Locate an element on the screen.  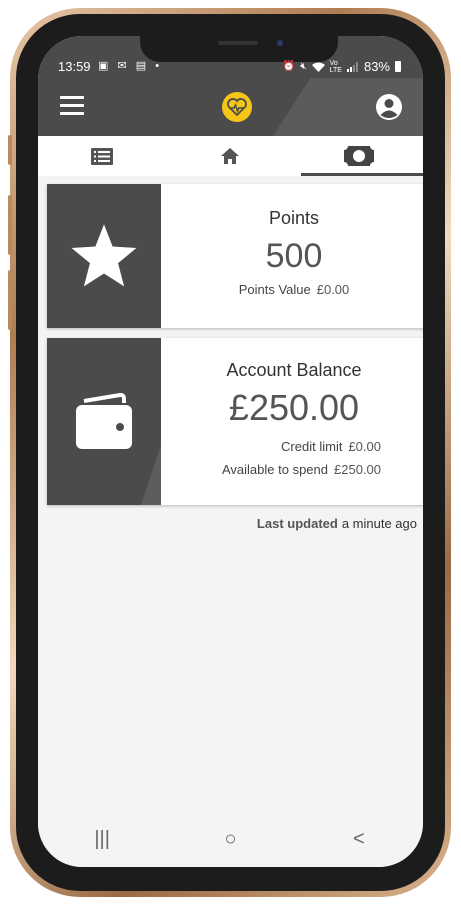
credit-limit-row: Credit limit £0.00 is located at coordinates (331, 446).